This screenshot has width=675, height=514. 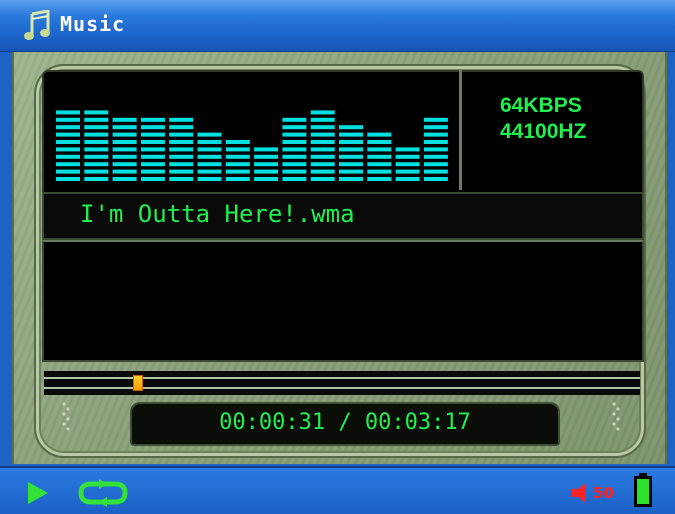 I want to click on decorative-dots-right, so click(x=616, y=416).